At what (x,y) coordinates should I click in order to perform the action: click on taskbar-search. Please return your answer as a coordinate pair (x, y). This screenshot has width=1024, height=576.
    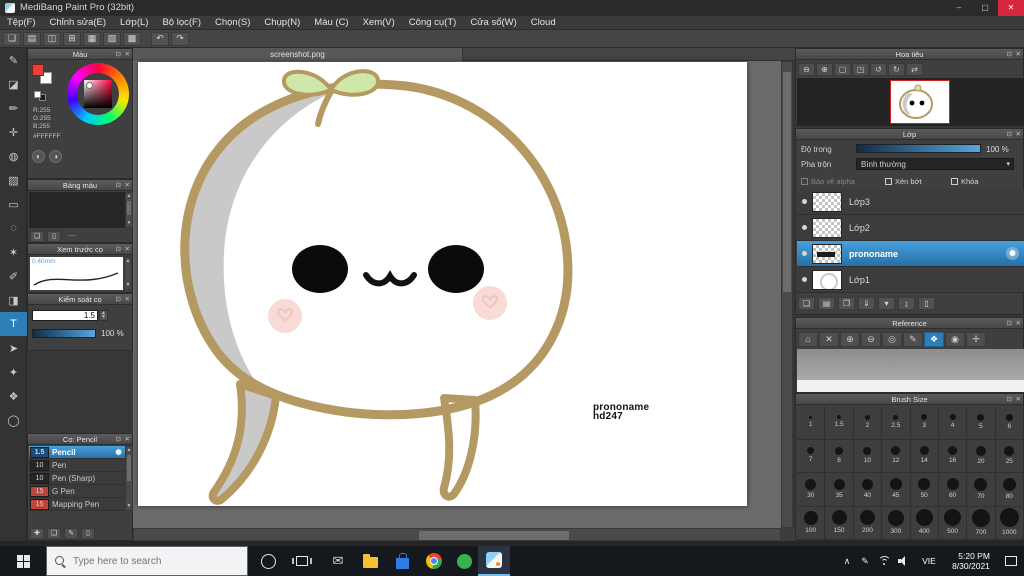
    Looking at the image, I should click on (147, 561).